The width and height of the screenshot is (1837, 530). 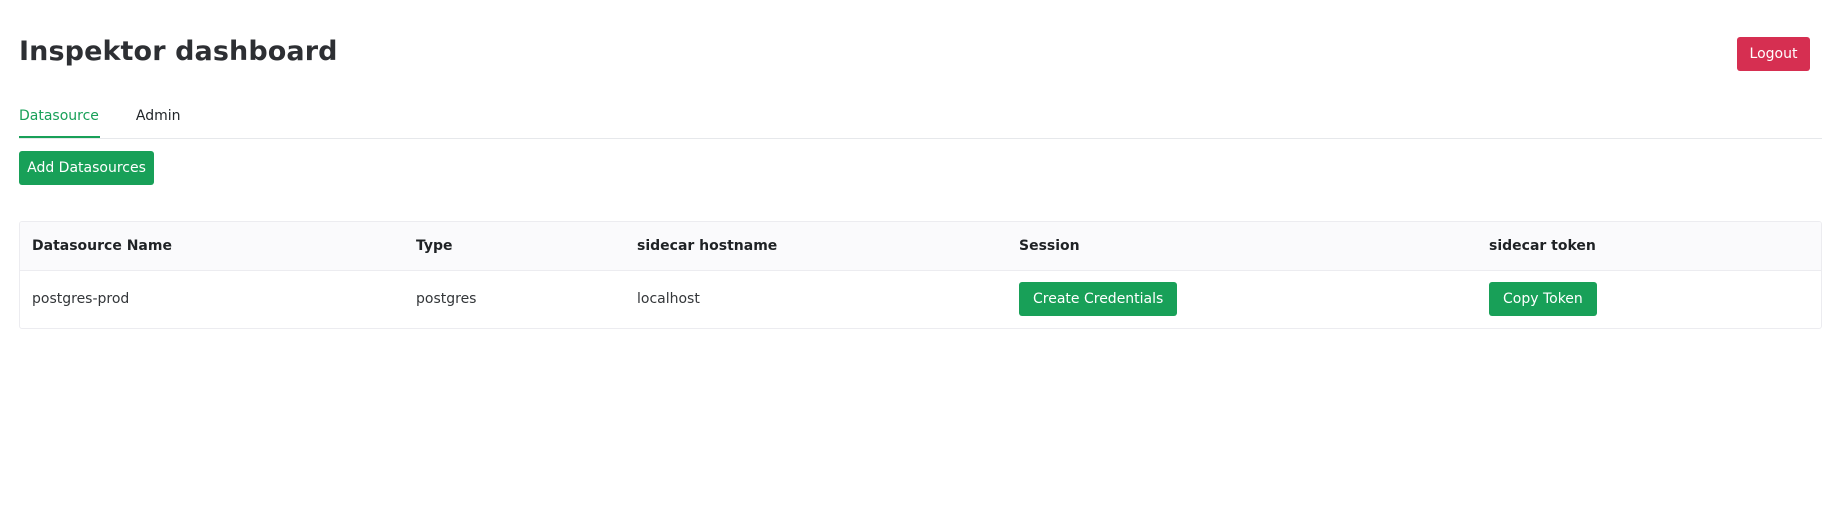 What do you see at coordinates (158, 119) in the screenshot?
I see `tab-admin: Admin` at bounding box center [158, 119].